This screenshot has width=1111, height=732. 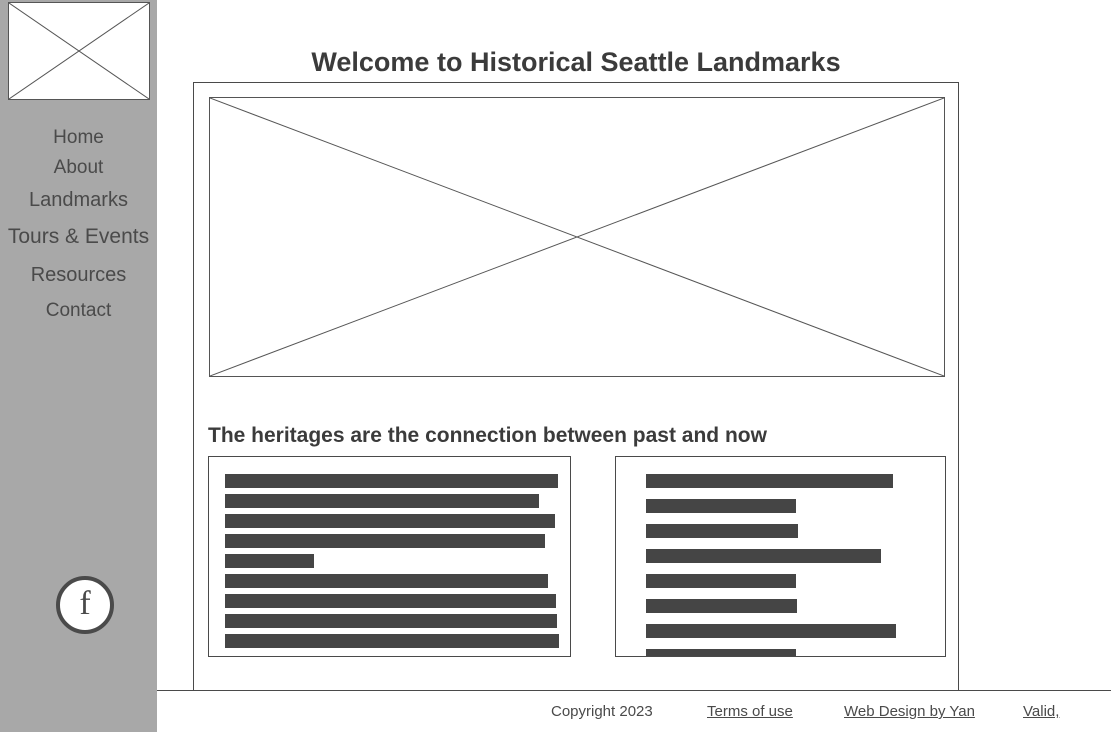 I want to click on sidebar-item-tours-and-events: Tours & Events, so click(x=78, y=236).